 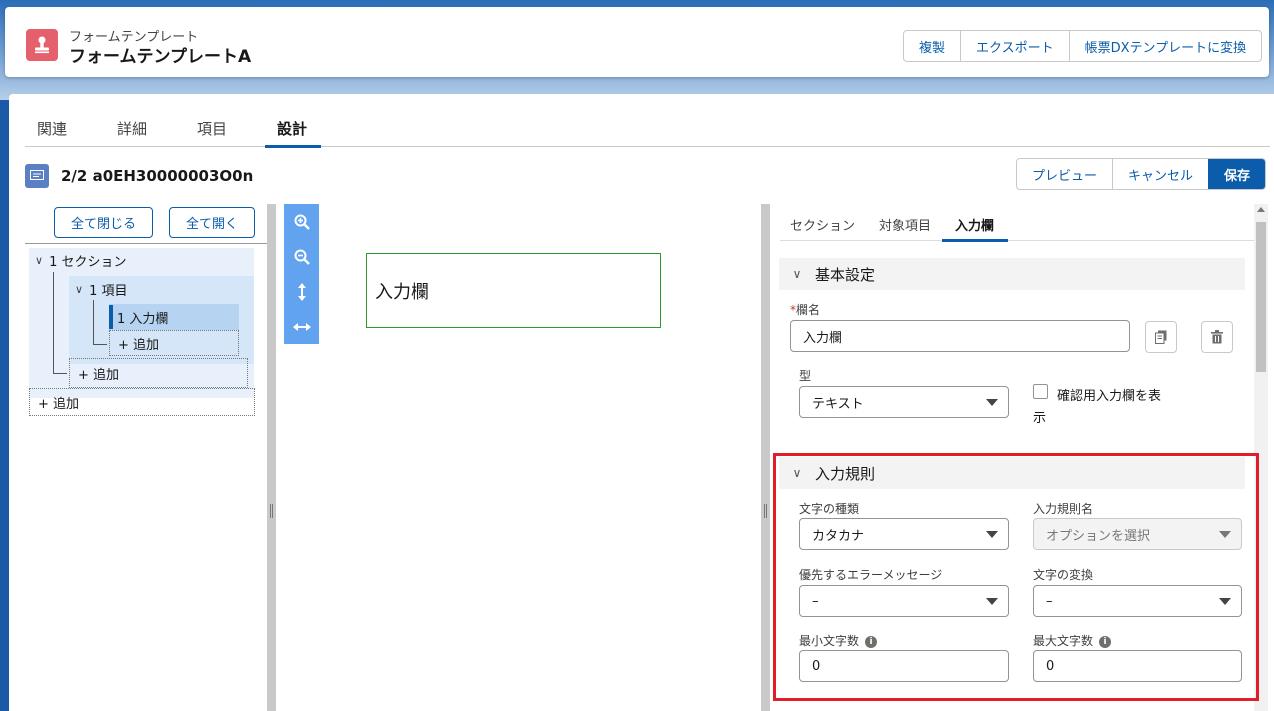 I want to click on form-icon, so click(x=37, y=176).